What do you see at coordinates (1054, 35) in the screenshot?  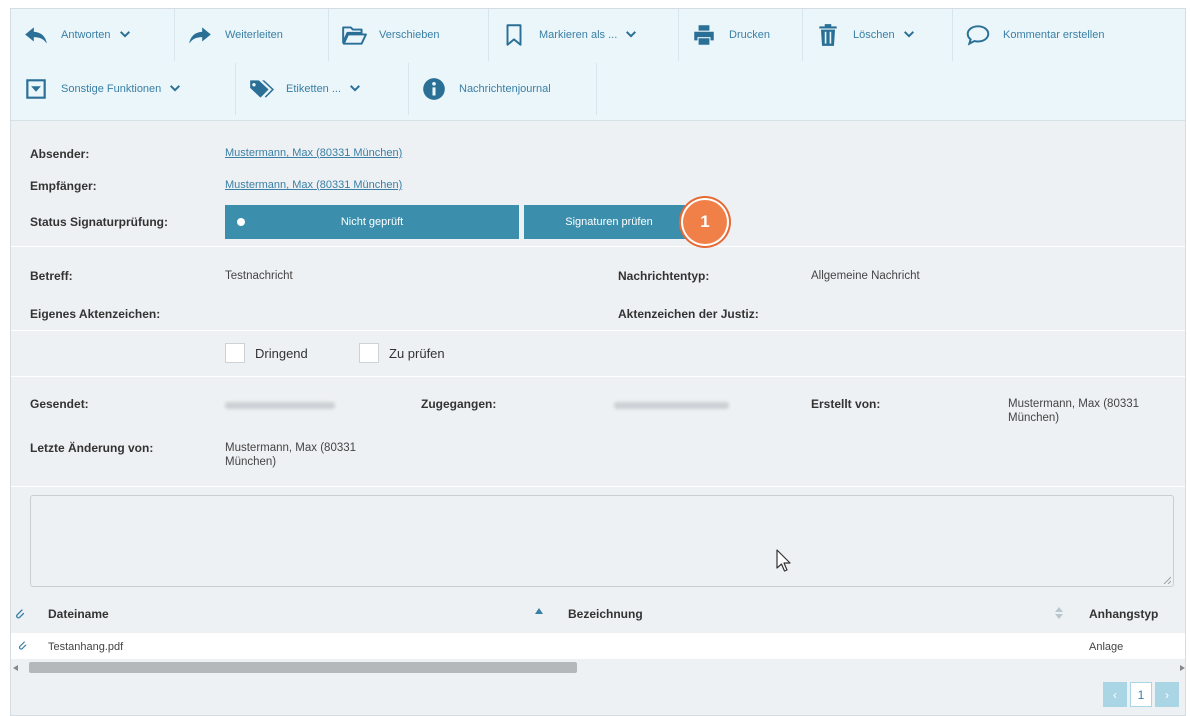 I see `create-comment-label: Kommentar erstellen` at bounding box center [1054, 35].